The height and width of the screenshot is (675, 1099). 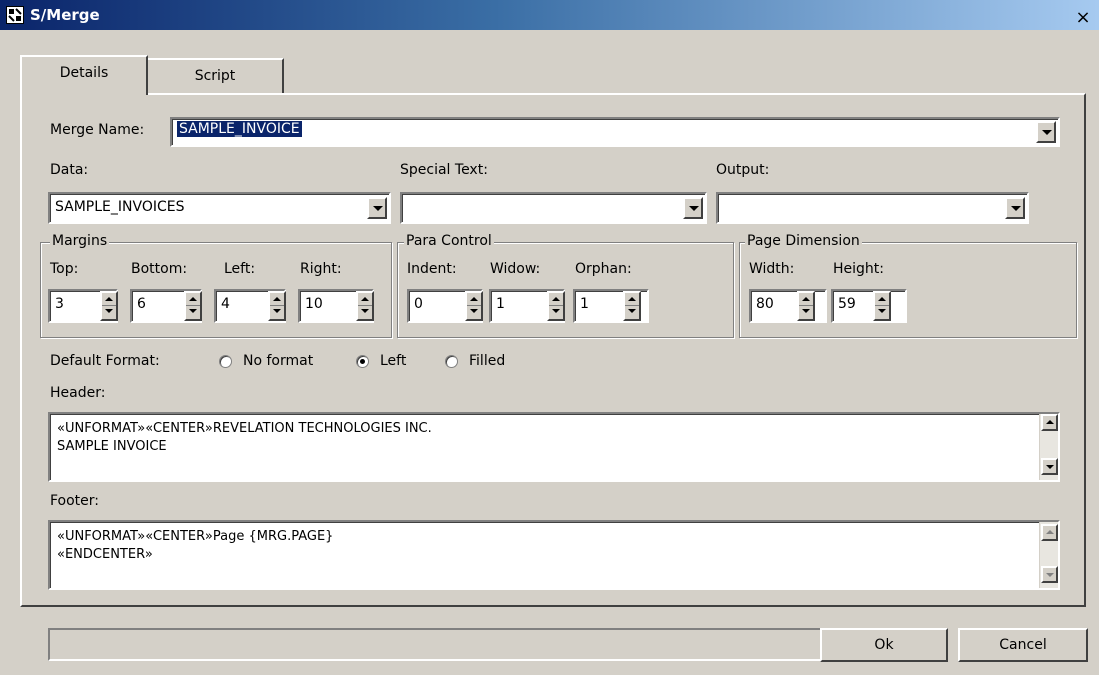 What do you see at coordinates (500, 304) in the screenshot?
I see `widow-value: 1` at bounding box center [500, 304].